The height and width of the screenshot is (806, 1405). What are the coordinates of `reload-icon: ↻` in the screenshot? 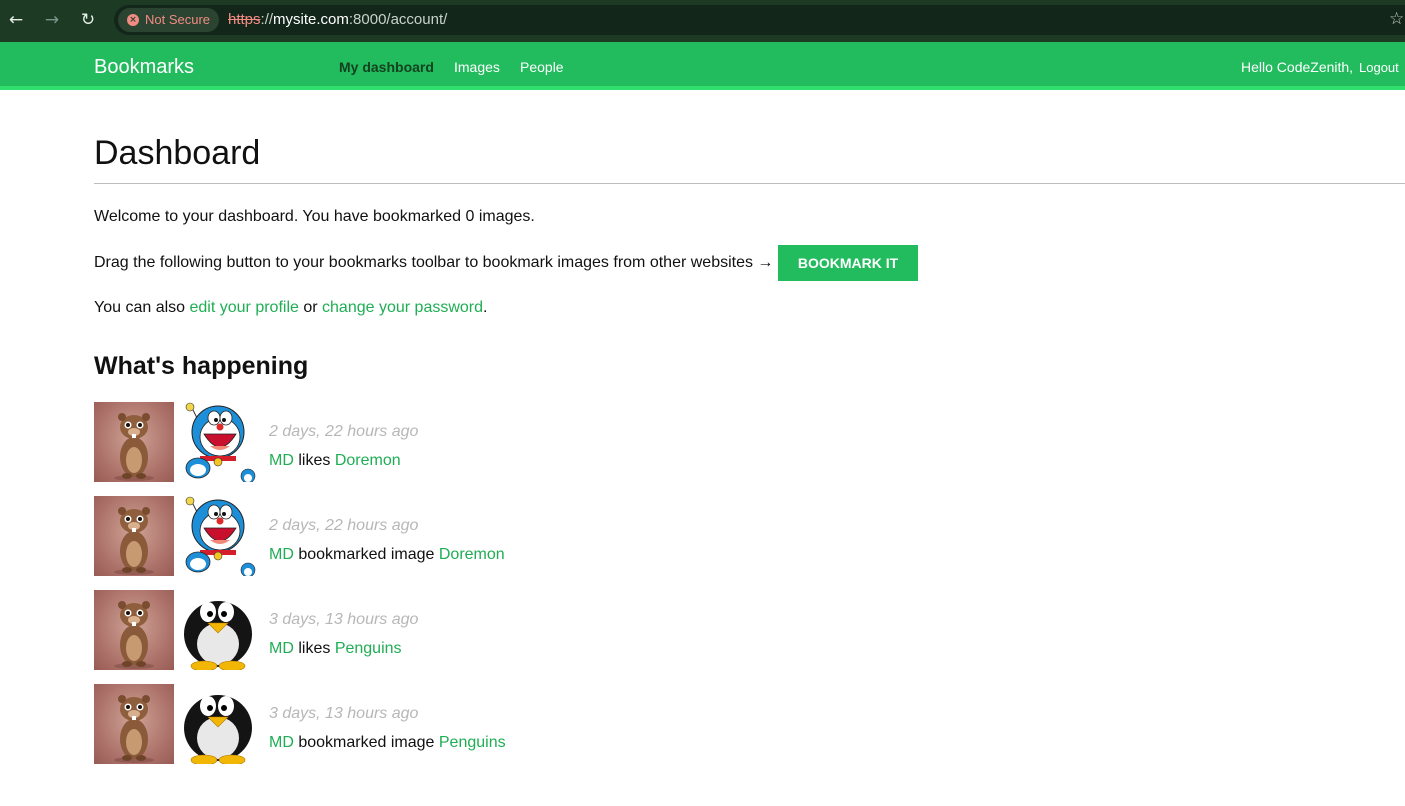 It's located at (88, 20).